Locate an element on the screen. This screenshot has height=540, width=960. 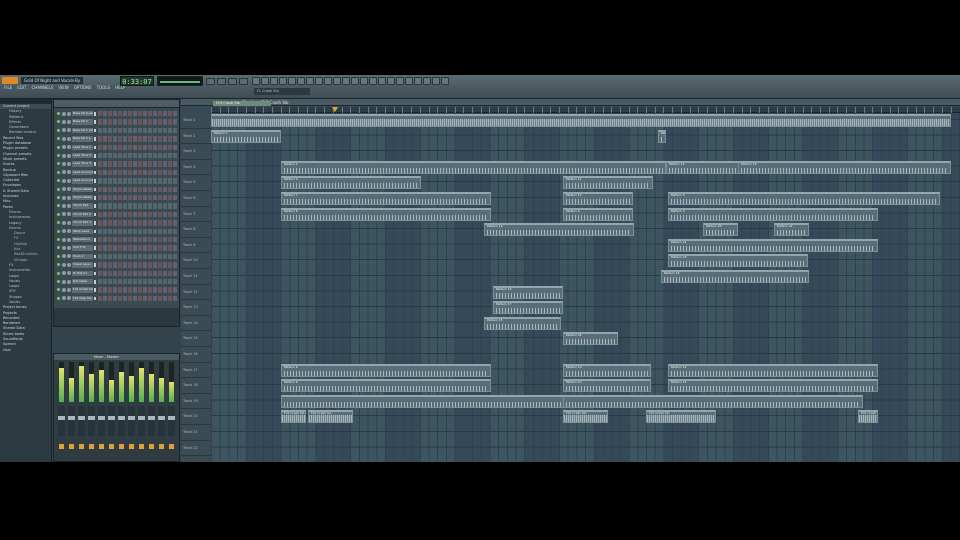
pattern-song-toggle is located at coordinates (243, 81).